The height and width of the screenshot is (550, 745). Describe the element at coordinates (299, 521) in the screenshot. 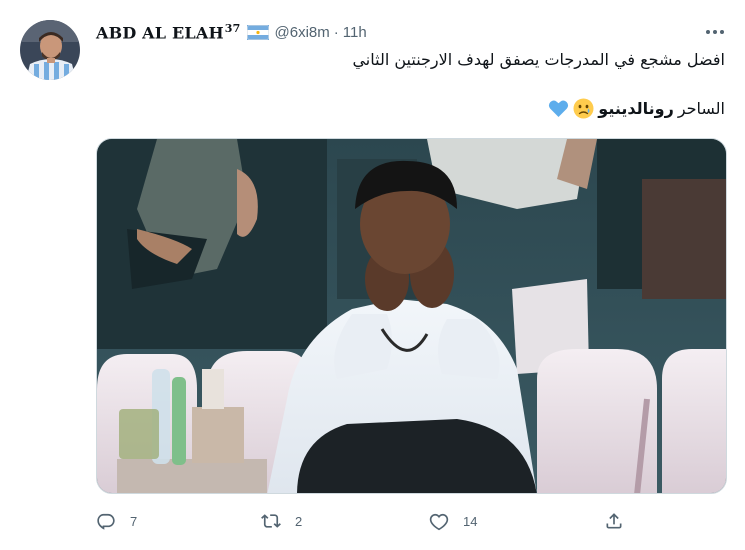

I see `retweet-count: 2` at that location.